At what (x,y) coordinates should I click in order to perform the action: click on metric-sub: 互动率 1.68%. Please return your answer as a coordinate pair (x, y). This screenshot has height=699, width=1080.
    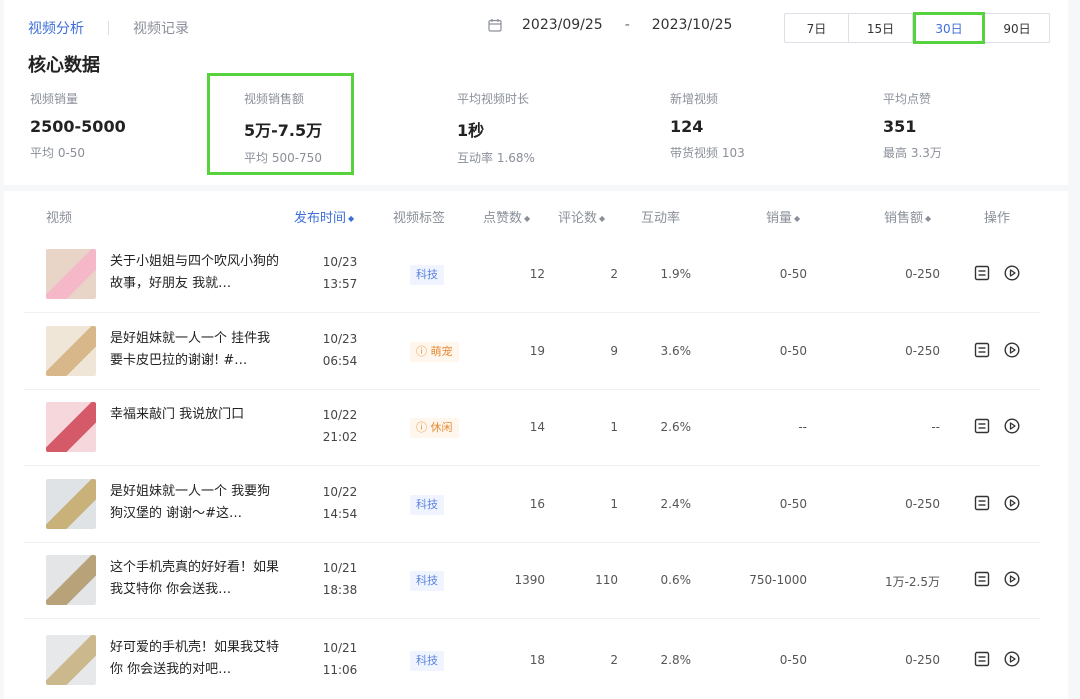
    Looking at the image, I should click on (496, 158).